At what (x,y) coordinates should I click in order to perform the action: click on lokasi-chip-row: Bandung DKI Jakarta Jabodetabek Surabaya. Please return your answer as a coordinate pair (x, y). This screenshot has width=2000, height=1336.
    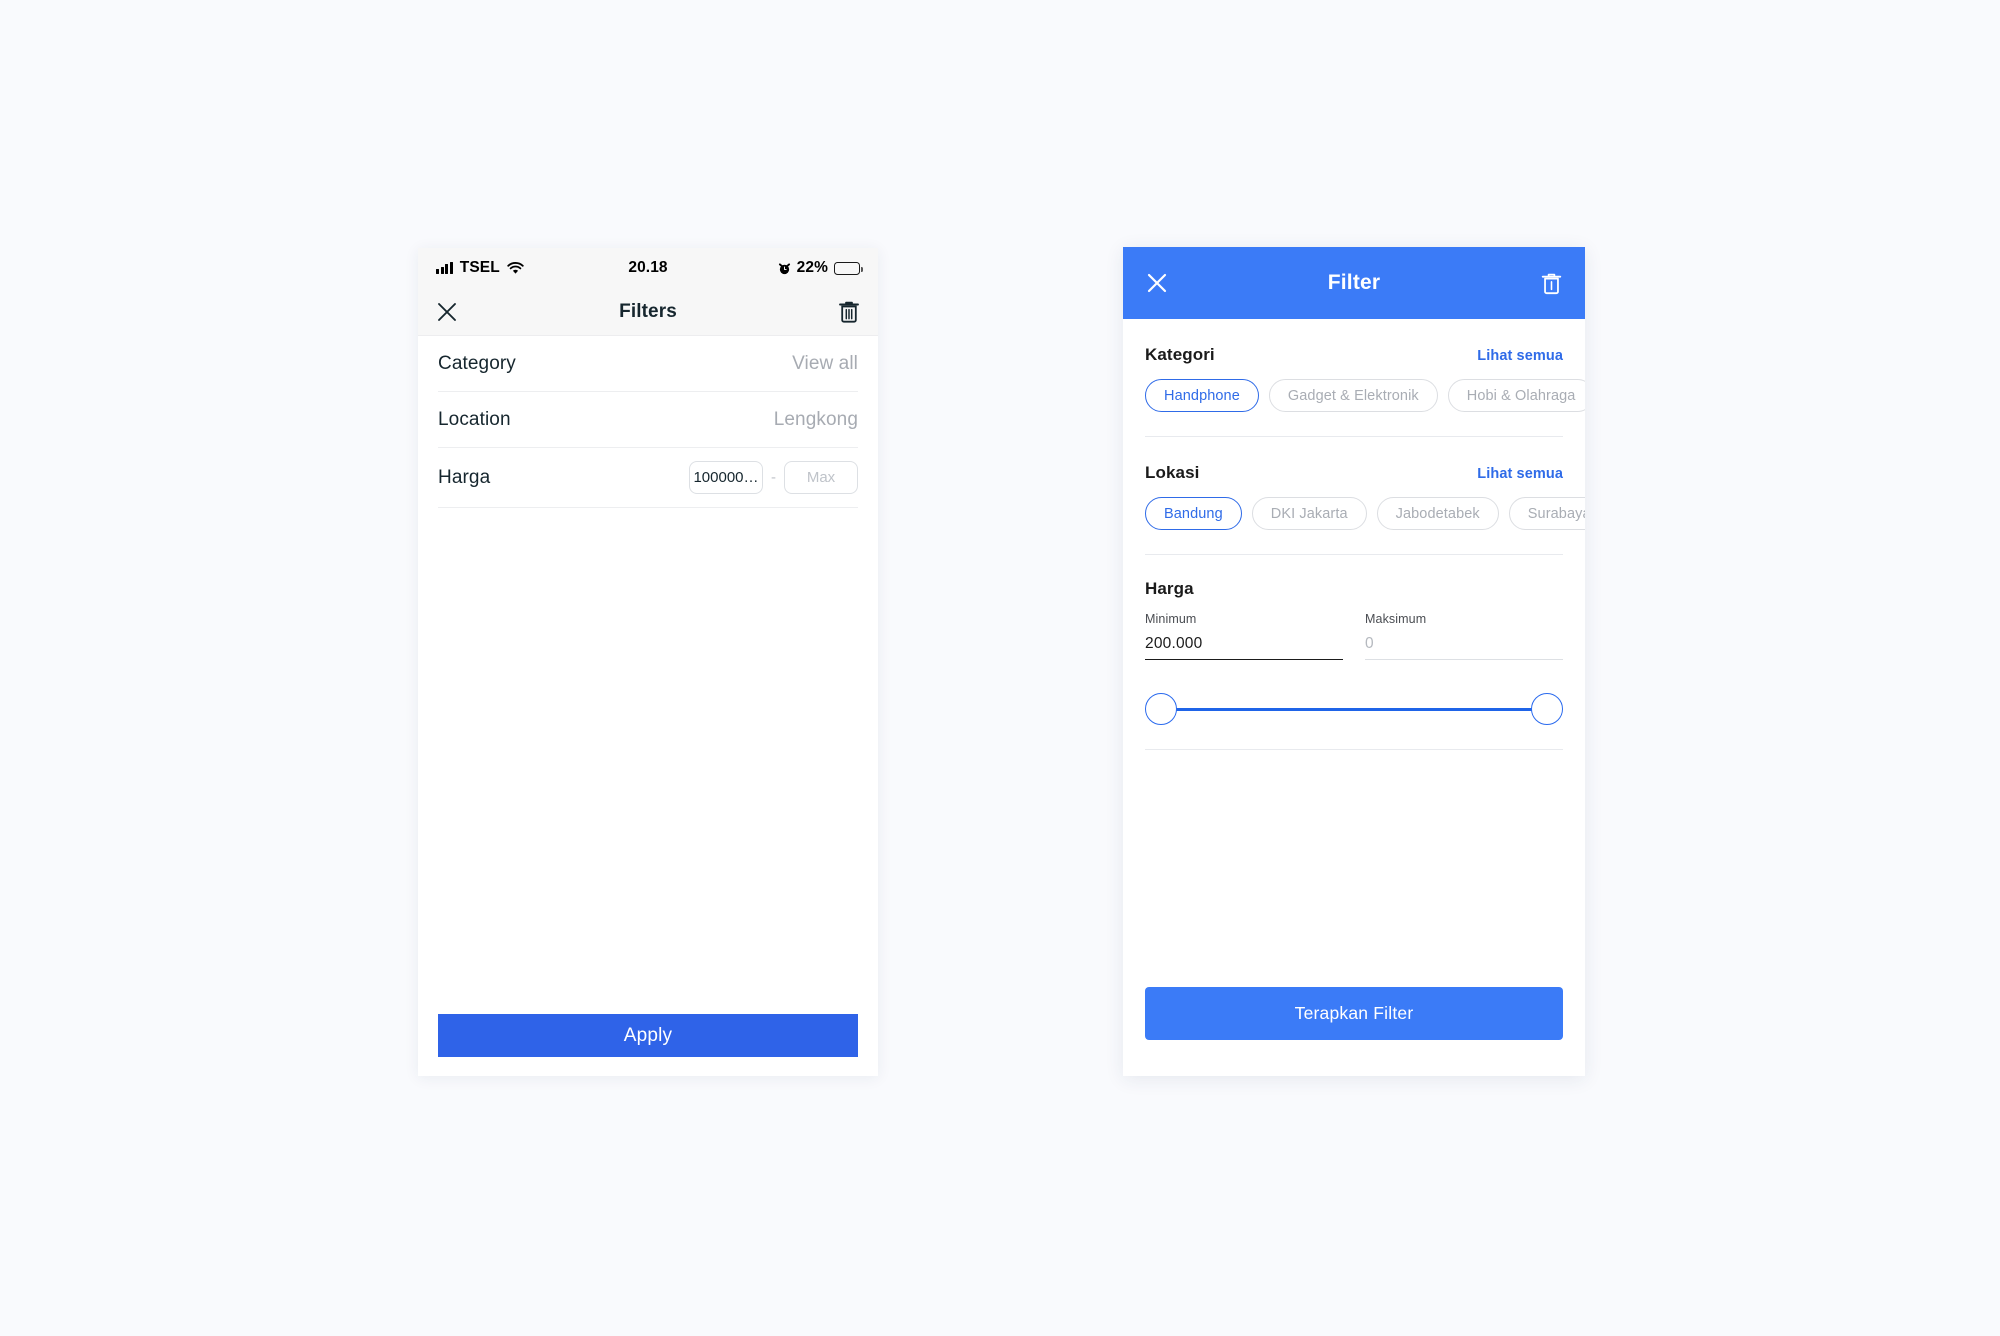
    Looking at the image, I should click on (1365, 513).